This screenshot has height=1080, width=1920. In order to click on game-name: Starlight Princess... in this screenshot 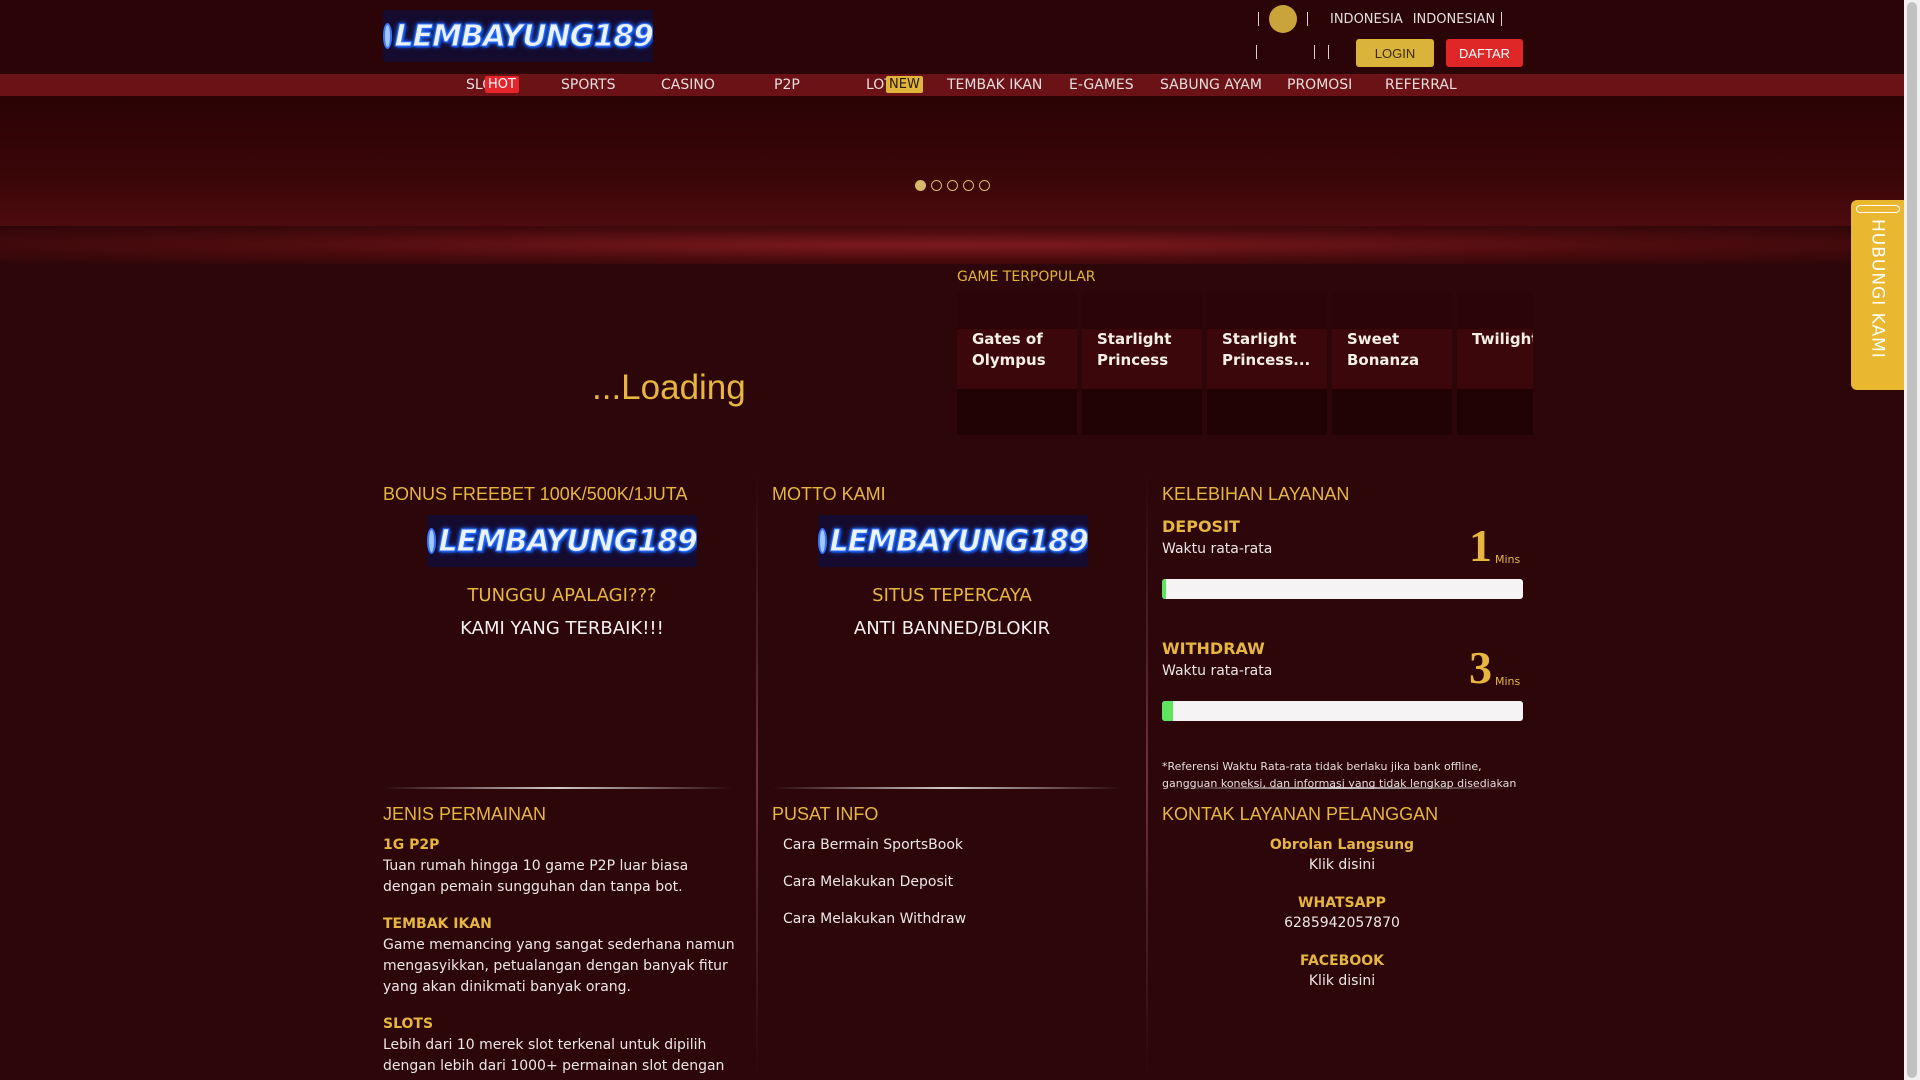, I will do `click(1266, 349)`.